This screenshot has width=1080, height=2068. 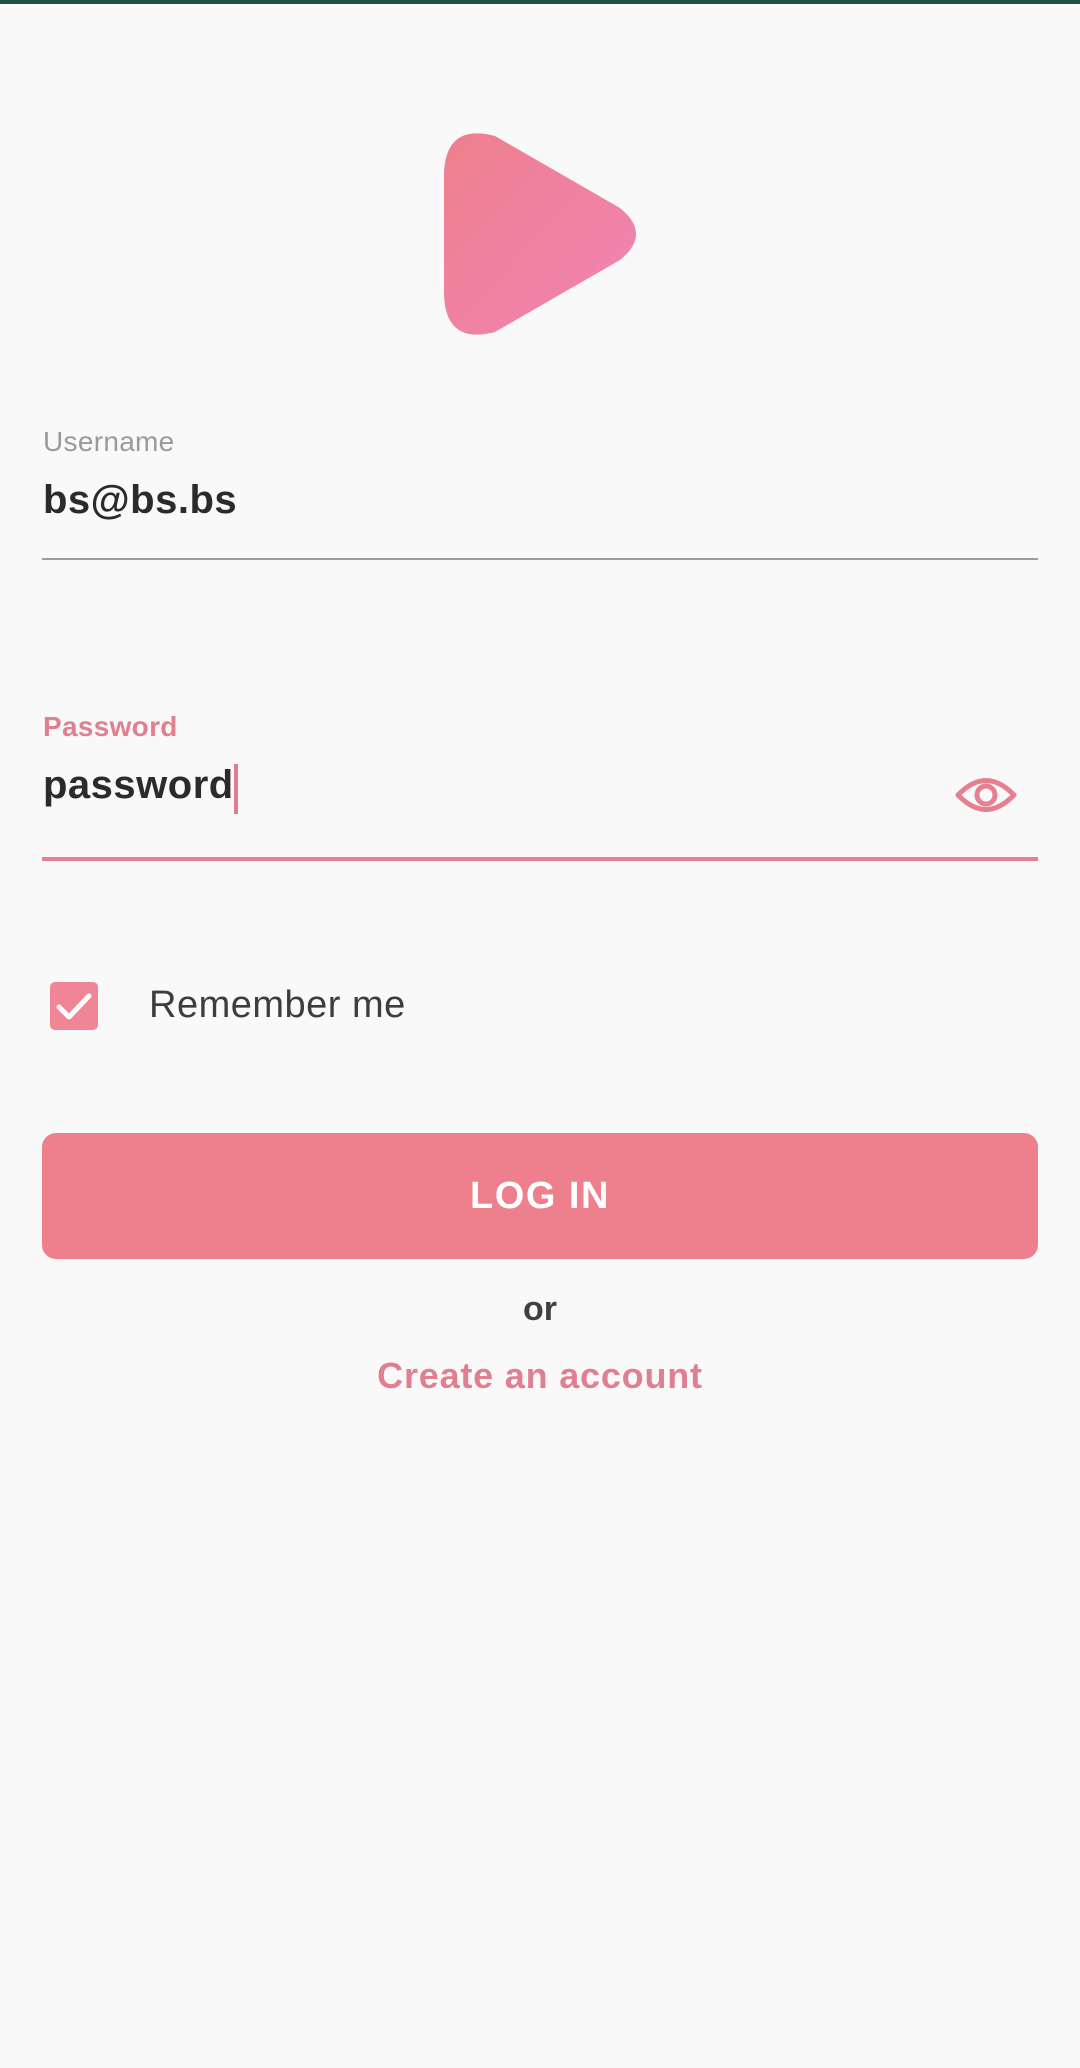 I want to click on separator-text: or, so click(x=540, y=1309).